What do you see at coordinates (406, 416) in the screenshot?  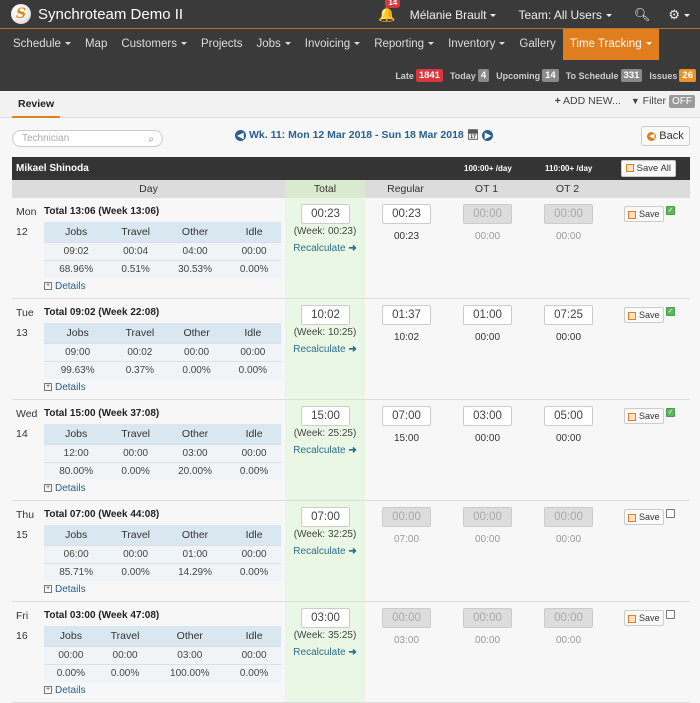 I see `regular-input: 07:00` at bounding box center [406, 416].